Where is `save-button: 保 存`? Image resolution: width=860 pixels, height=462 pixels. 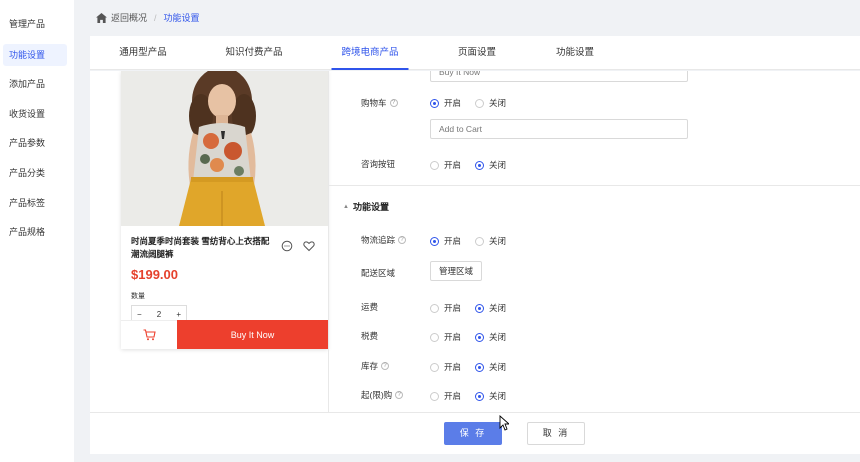 save-button: 保 存 is located at coordinates (473, 433).